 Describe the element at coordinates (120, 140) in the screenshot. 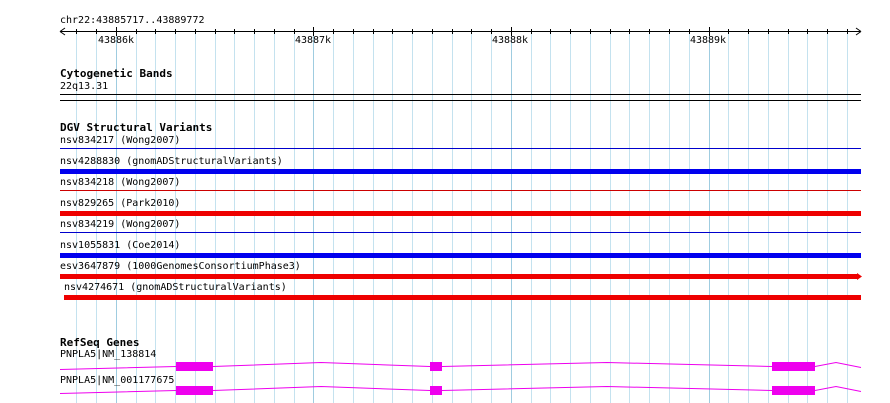

I see `dgv-feature-label: nsv834217 (Wong2007)` at that location.